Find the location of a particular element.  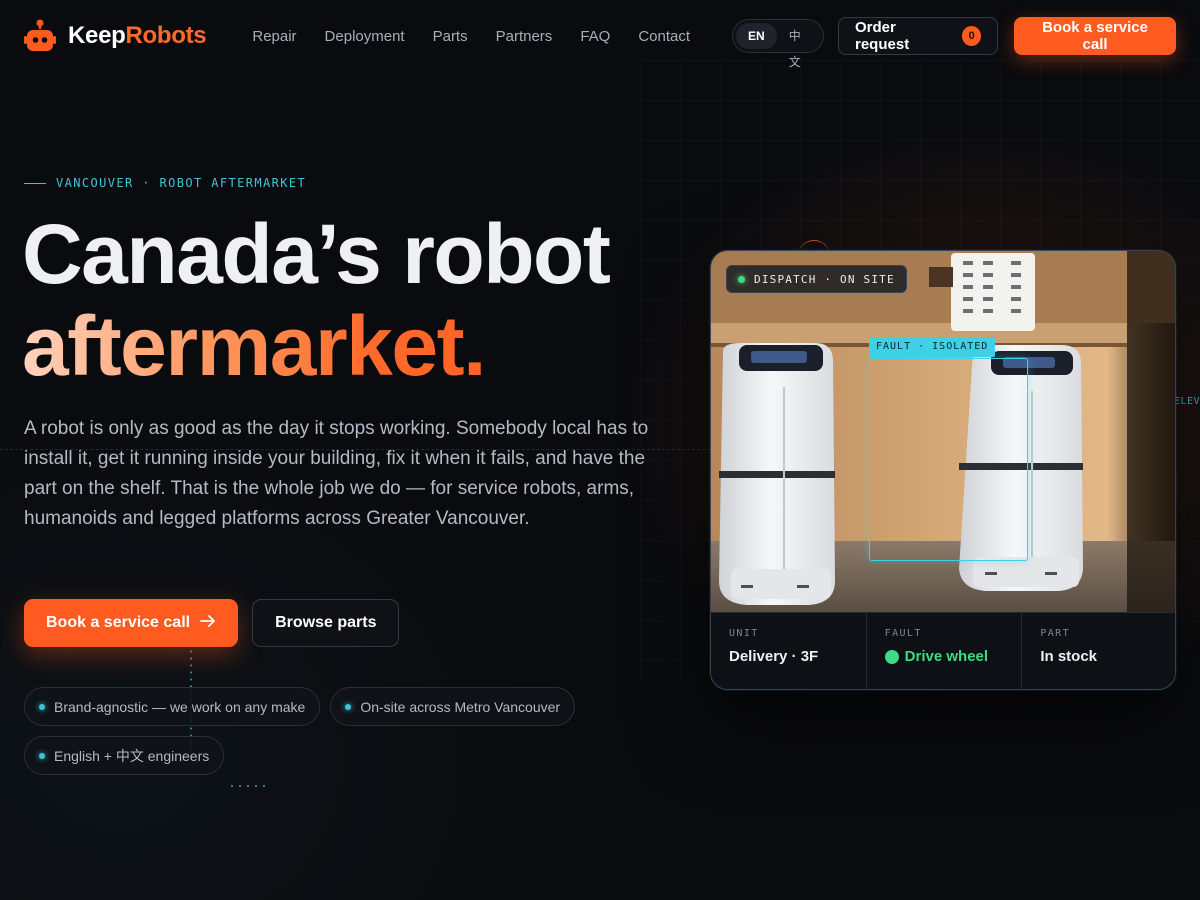

dispatch-status-label: DISPATCH · ON SITE is located at coordinates (824, 279).